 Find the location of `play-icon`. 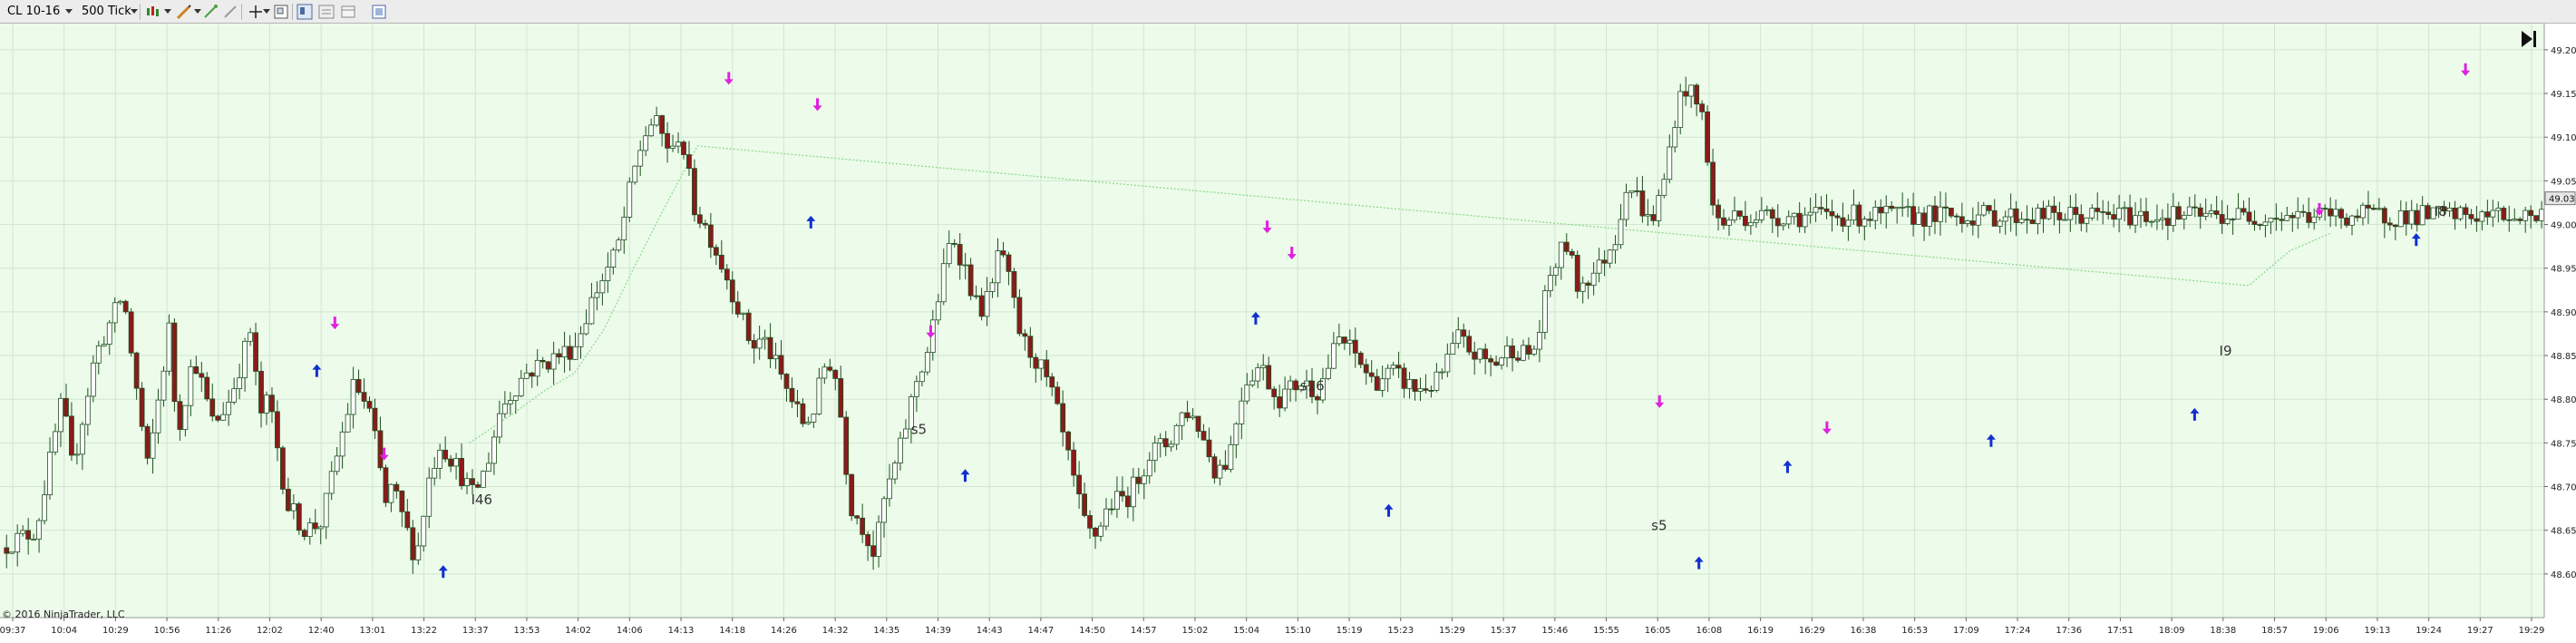

play-icon is located at coordinates (2529, 39).